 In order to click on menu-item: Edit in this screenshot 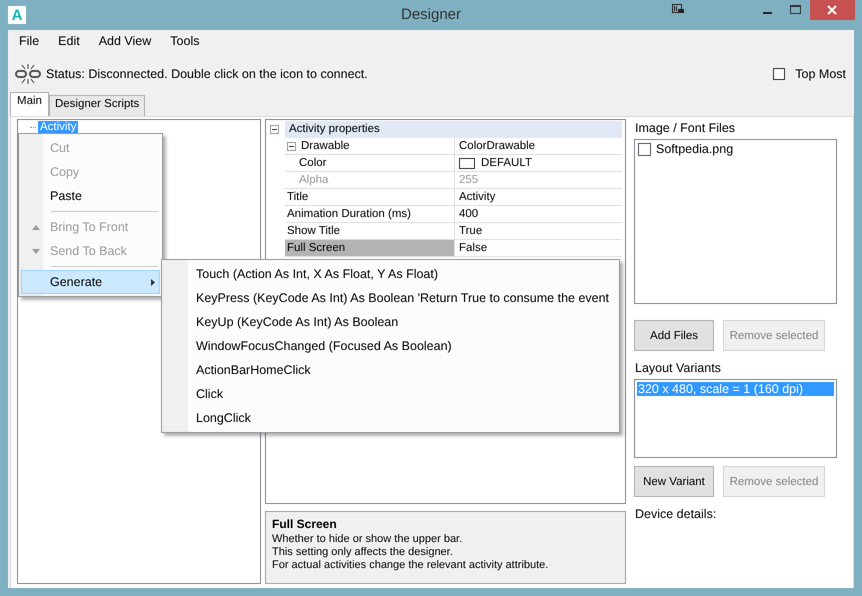, I will do `click(69, 41)`.